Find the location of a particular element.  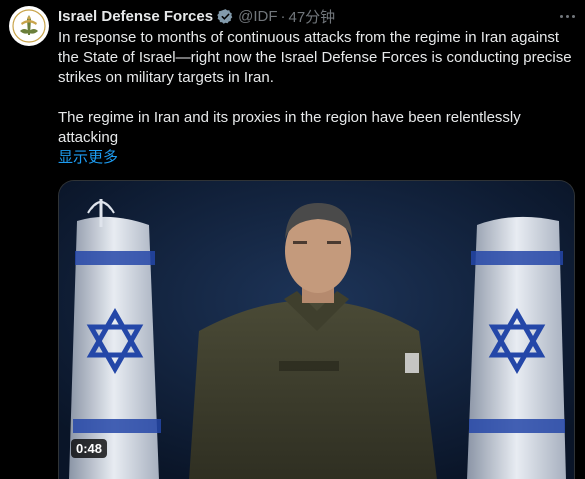

video-duration-badge: 0:48 is located at coordinates (89, 448).